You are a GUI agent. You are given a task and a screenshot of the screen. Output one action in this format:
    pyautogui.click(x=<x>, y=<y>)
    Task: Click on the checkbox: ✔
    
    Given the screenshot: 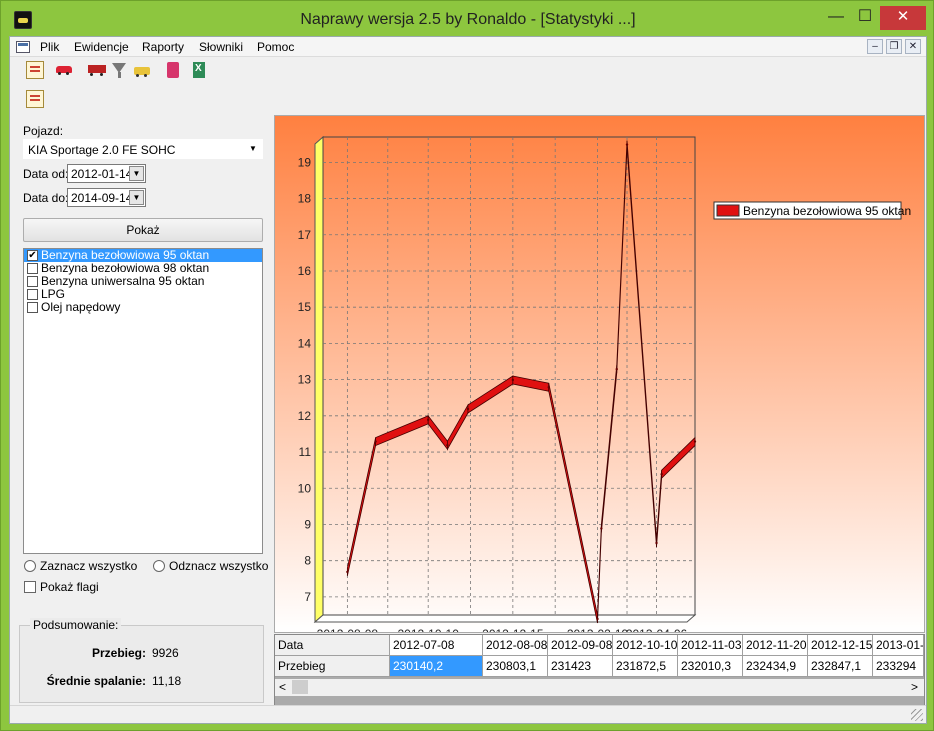 What is the action you would take?
    pyautogui.click(x=32, y=255)
    